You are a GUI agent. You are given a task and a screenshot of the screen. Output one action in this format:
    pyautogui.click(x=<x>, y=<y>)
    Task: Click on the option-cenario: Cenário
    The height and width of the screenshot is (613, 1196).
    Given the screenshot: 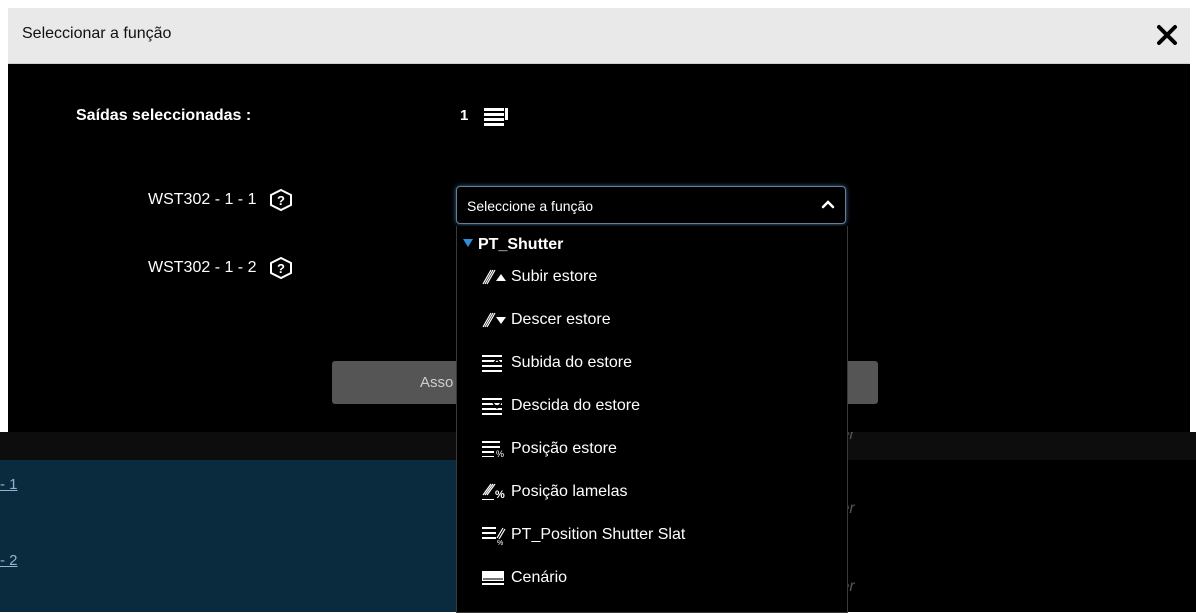 What is the action you would take?
    pyautogui.click(x=523, y=582)
    